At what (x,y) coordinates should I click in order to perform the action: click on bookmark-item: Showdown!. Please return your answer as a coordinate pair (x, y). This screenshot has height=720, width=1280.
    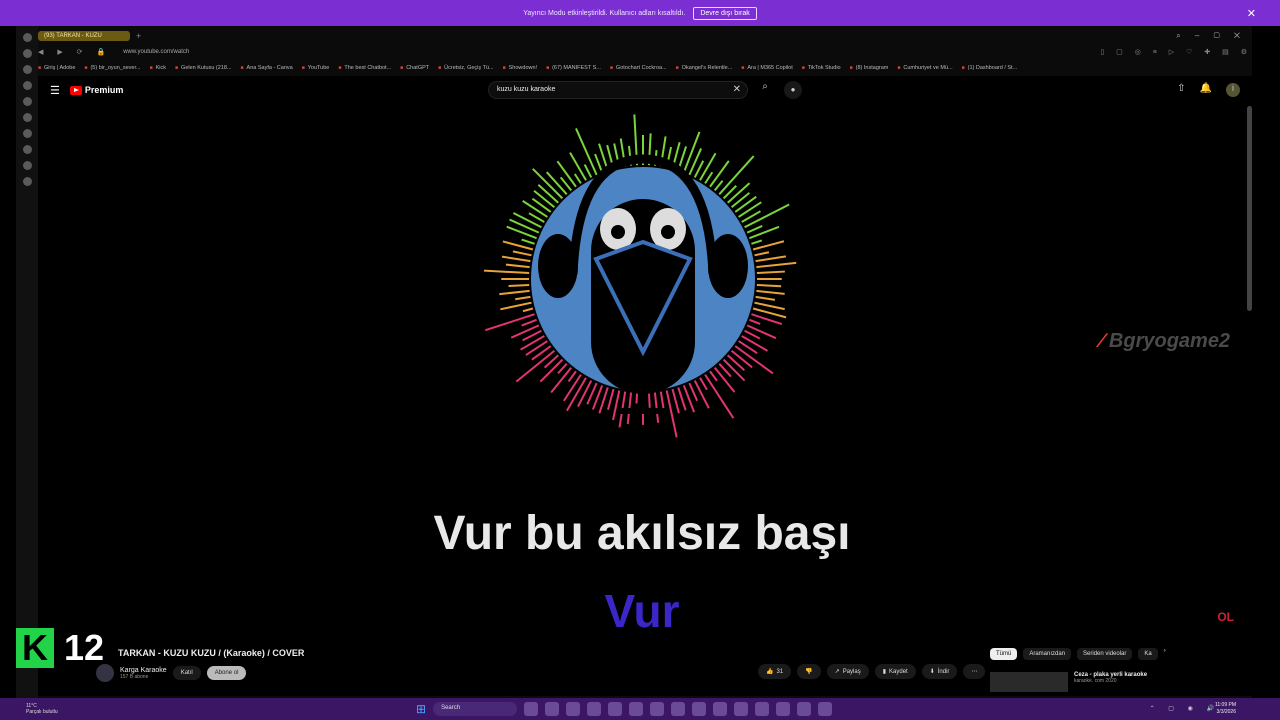
    Looking at the image, I should click on (520, 68).